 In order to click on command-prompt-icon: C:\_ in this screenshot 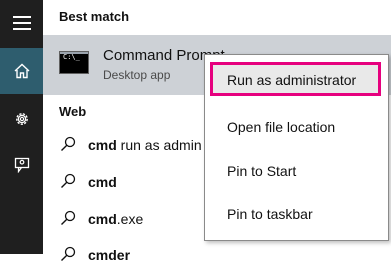, I will do `click(74, 62)`.